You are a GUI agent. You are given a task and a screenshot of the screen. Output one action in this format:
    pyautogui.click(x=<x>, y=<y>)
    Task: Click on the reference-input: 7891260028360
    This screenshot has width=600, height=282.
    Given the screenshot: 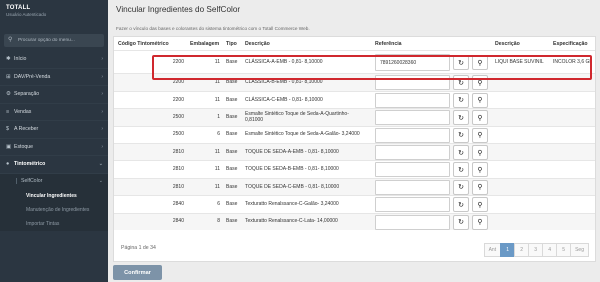 What is the action you would take?
    pyautogui.click(x=412, y=62)
    